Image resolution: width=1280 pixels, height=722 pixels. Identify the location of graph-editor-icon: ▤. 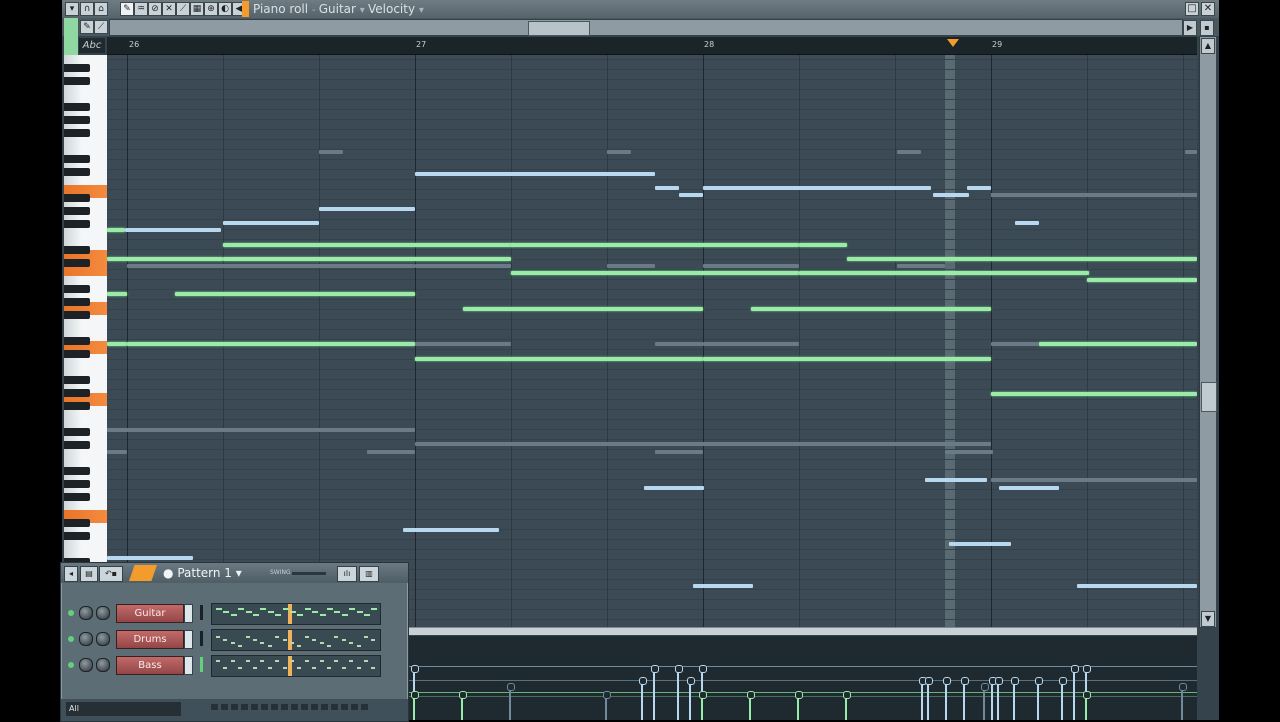
(89, 574).